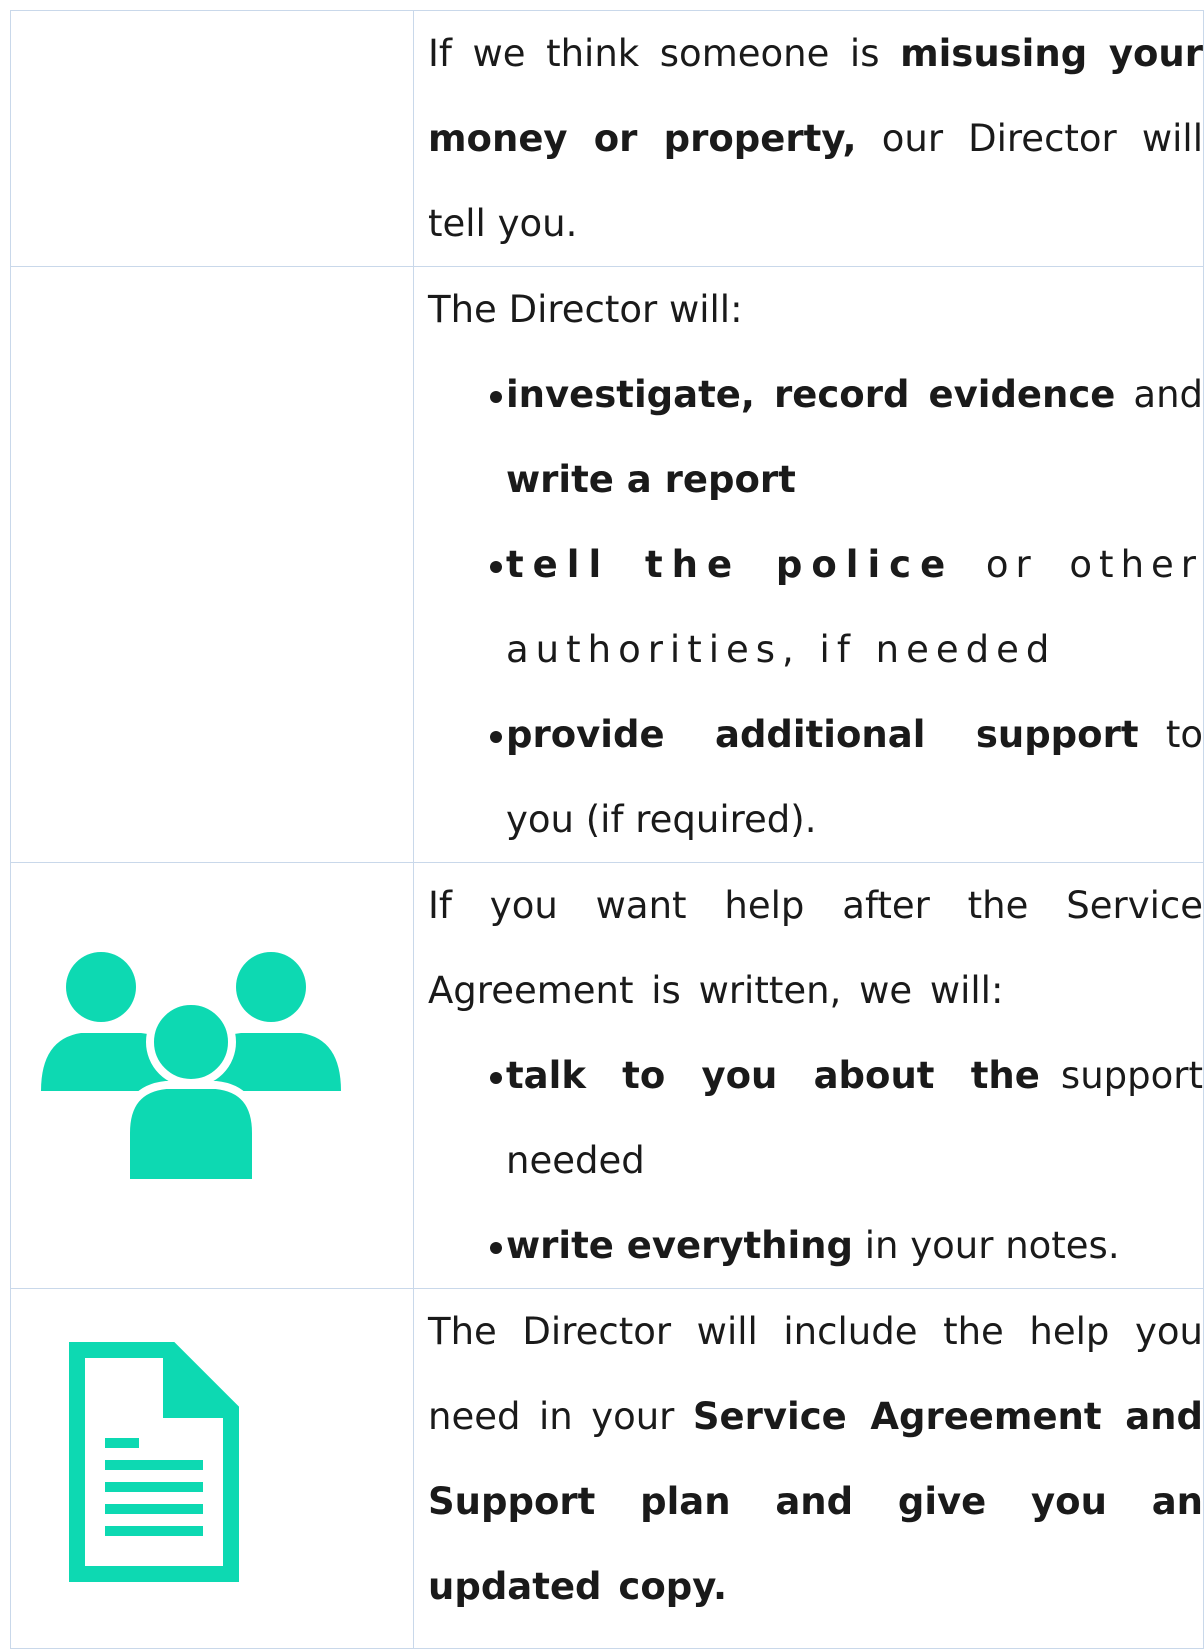 Image resolution: width=1204 pixels, height=1649 pixels. I want to click on text: If we think someone is, so click(664, 53).